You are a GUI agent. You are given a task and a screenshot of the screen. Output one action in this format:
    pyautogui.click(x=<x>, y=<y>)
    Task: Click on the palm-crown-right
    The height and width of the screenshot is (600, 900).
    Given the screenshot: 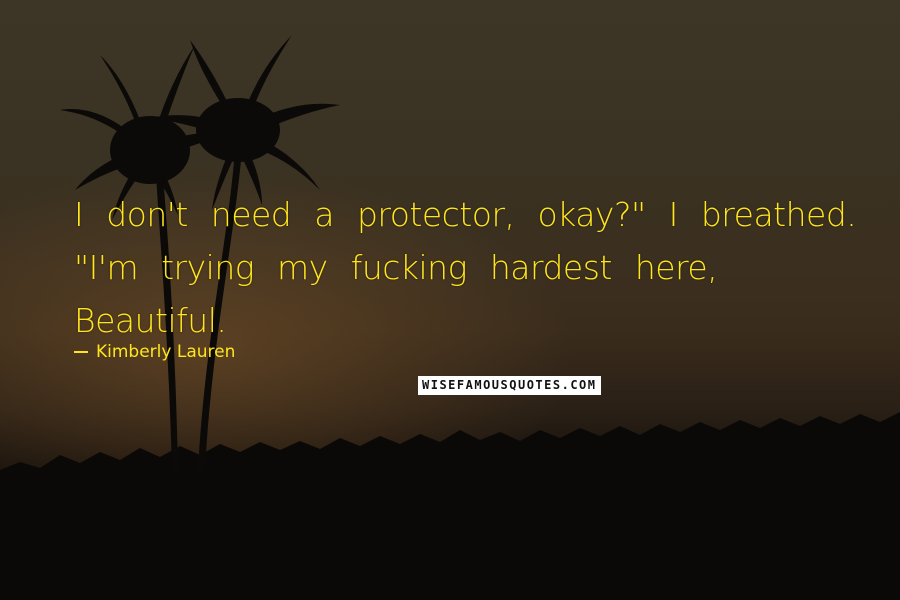 What is the action you would take?
    pyautogui.click(x=245, y=122)
    